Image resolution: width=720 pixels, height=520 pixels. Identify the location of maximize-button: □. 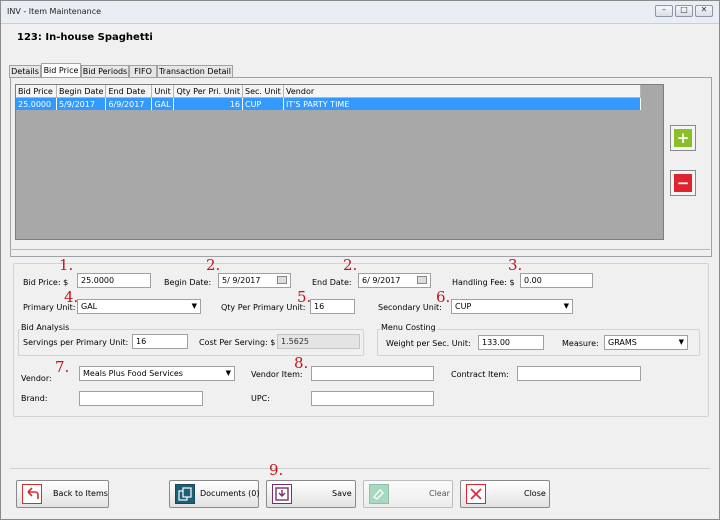
(684, 11).